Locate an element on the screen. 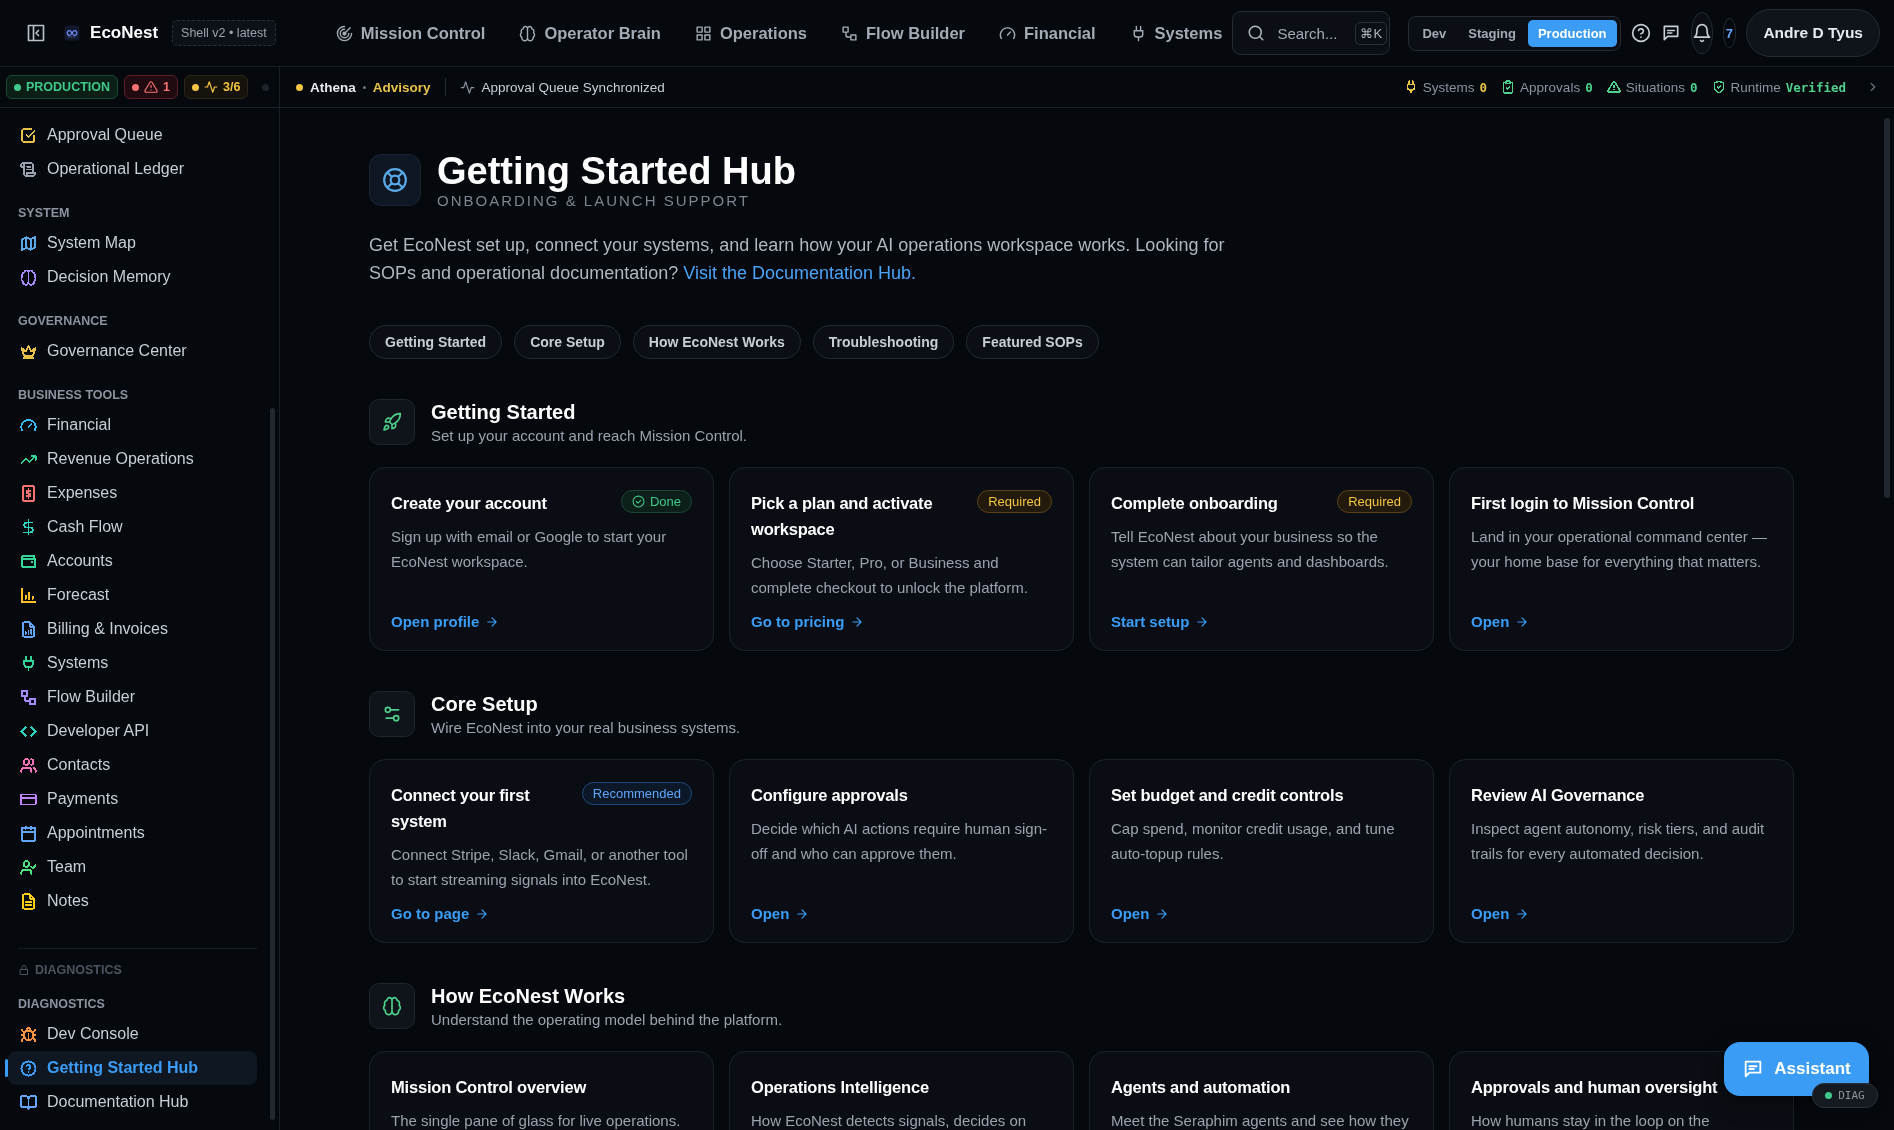  metric-label: Approvals is located at coordinates (1550, 87).